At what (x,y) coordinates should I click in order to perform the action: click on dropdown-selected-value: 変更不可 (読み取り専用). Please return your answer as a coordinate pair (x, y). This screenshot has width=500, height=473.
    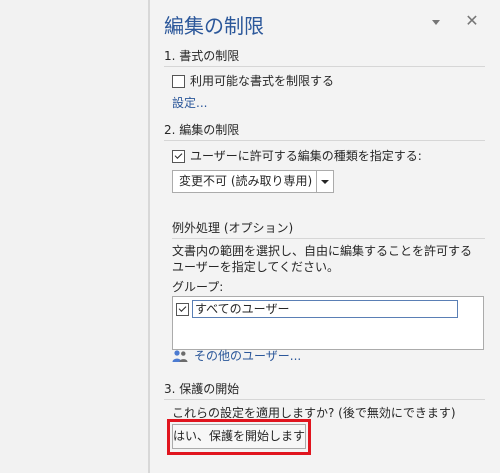
    Looking at the image, I should click on (246, 181).